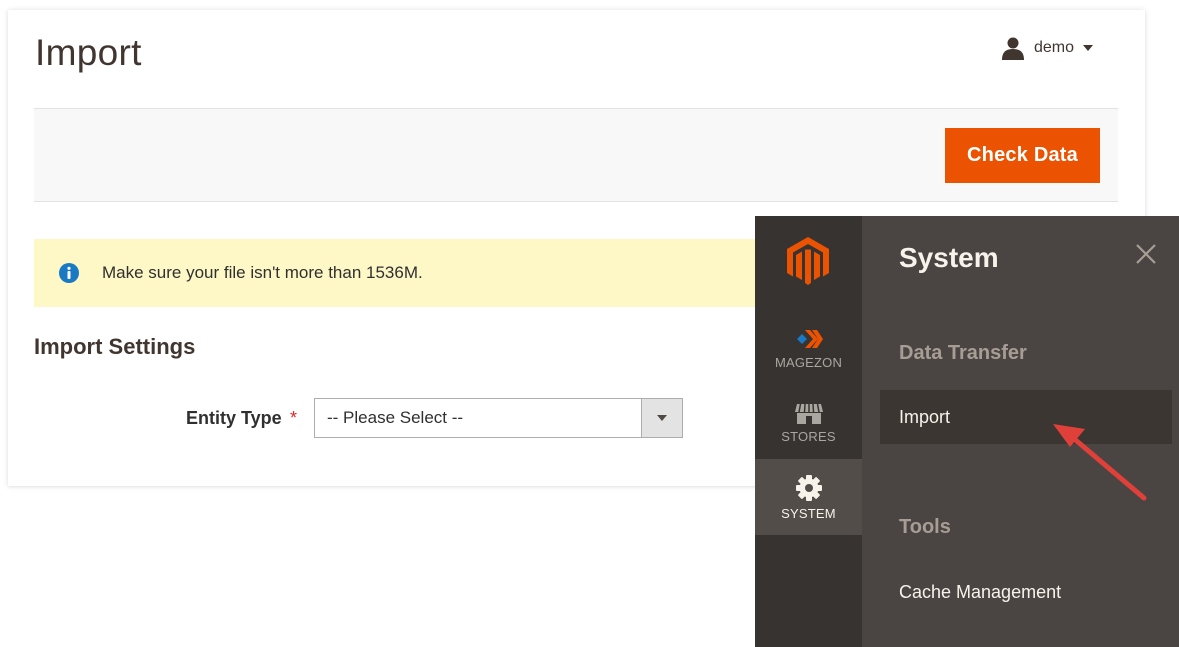 The image size is (1179, 647). I want to click on sidebar-item-system: SYSTEM, so click(808, 497).